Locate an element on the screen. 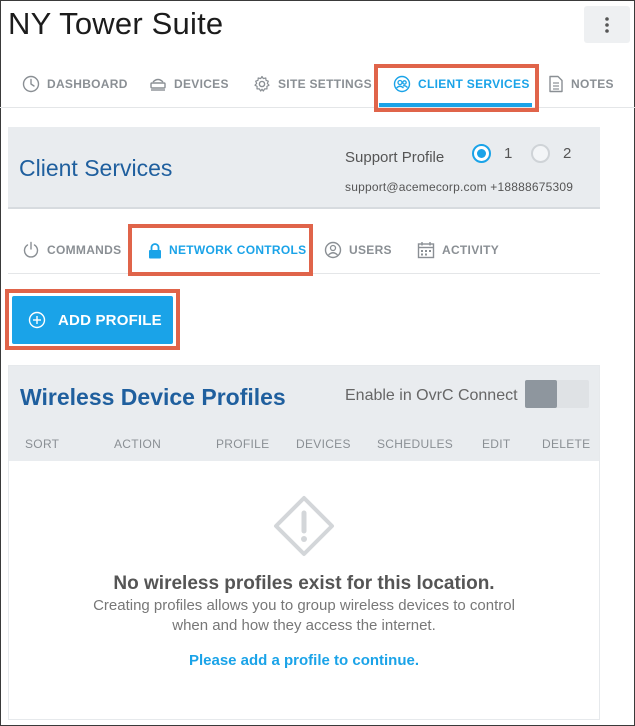 The width and height of the screenshot is (635, 726). gear-icon is located at coordinates (262, 83).